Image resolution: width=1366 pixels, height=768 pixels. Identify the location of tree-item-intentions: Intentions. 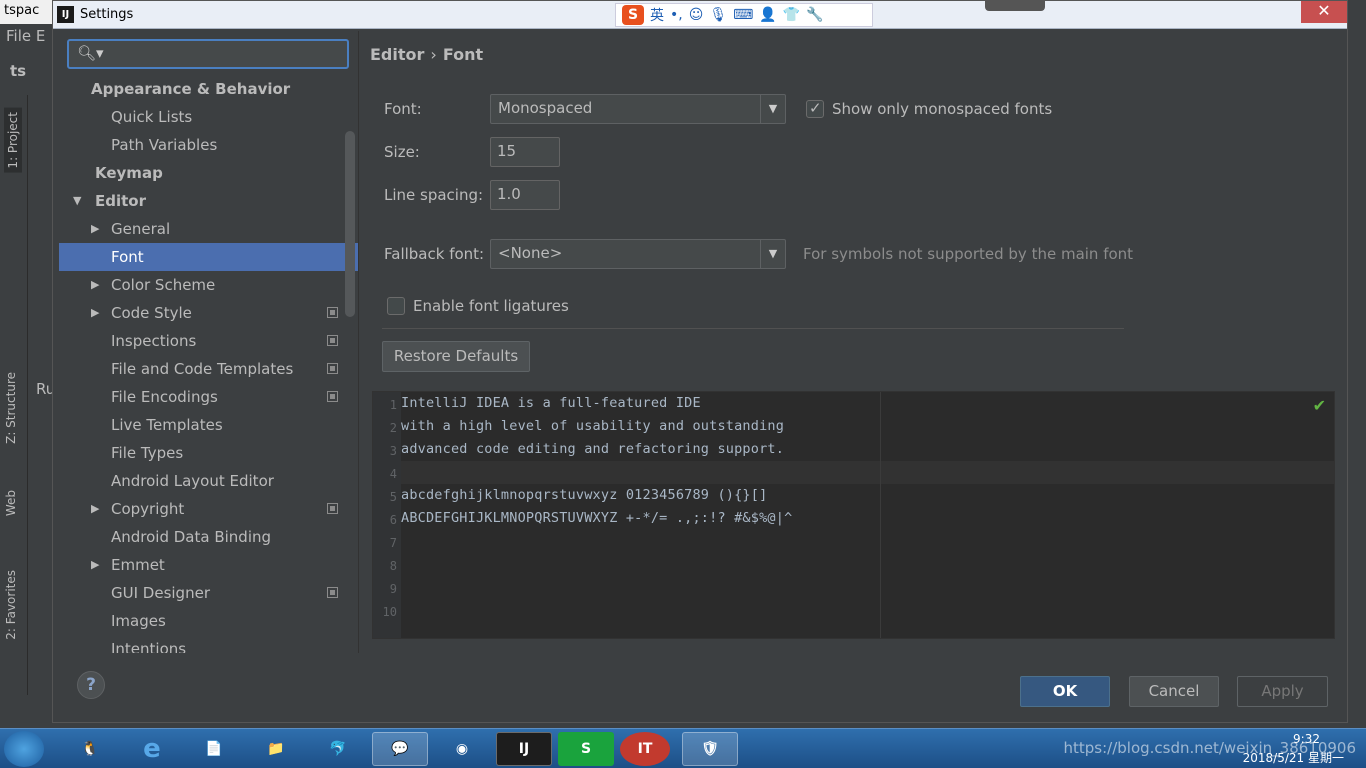
(208, 644).